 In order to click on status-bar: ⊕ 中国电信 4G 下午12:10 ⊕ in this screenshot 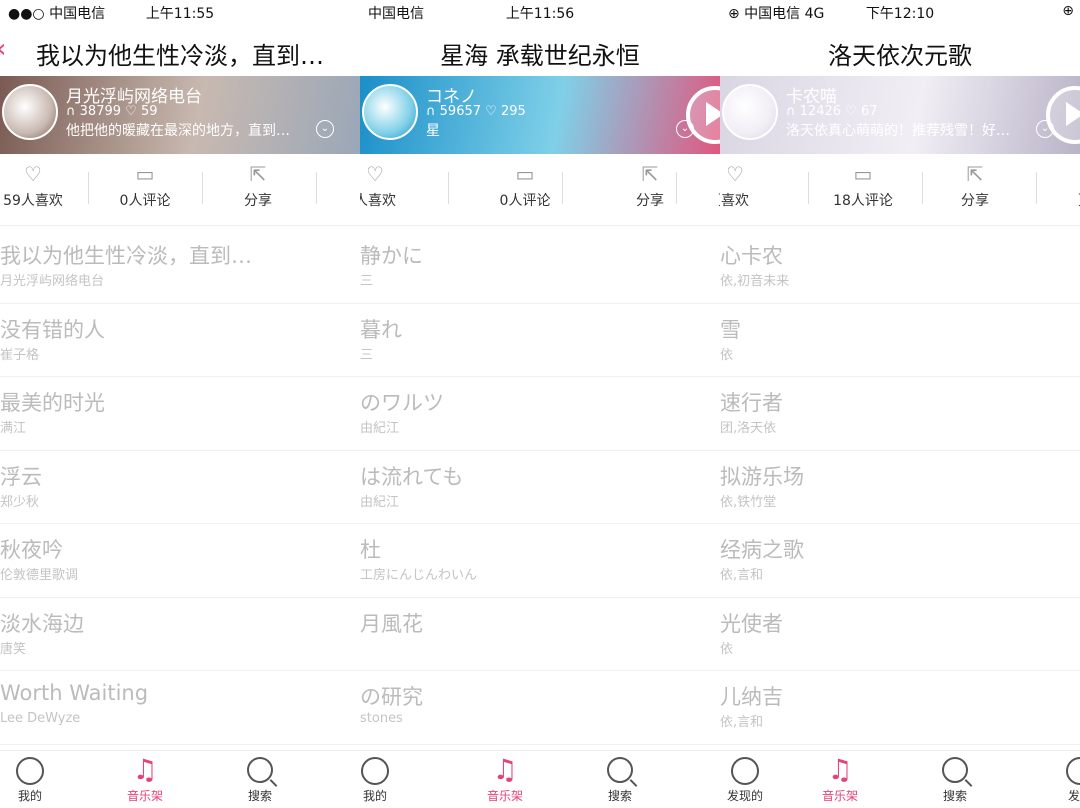, I will do `click(900, 12)`.